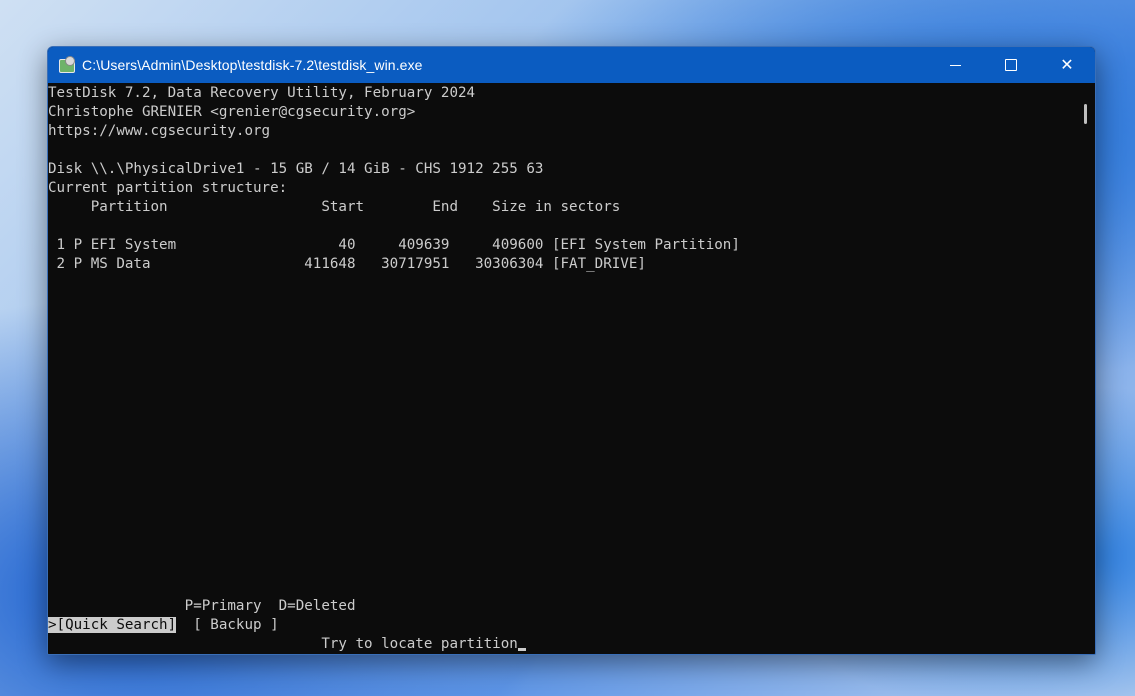  Describe the element at coordinates (202, 606) in the screenshot. I see `type-legend: P=Primary D=Deleted` at that location.